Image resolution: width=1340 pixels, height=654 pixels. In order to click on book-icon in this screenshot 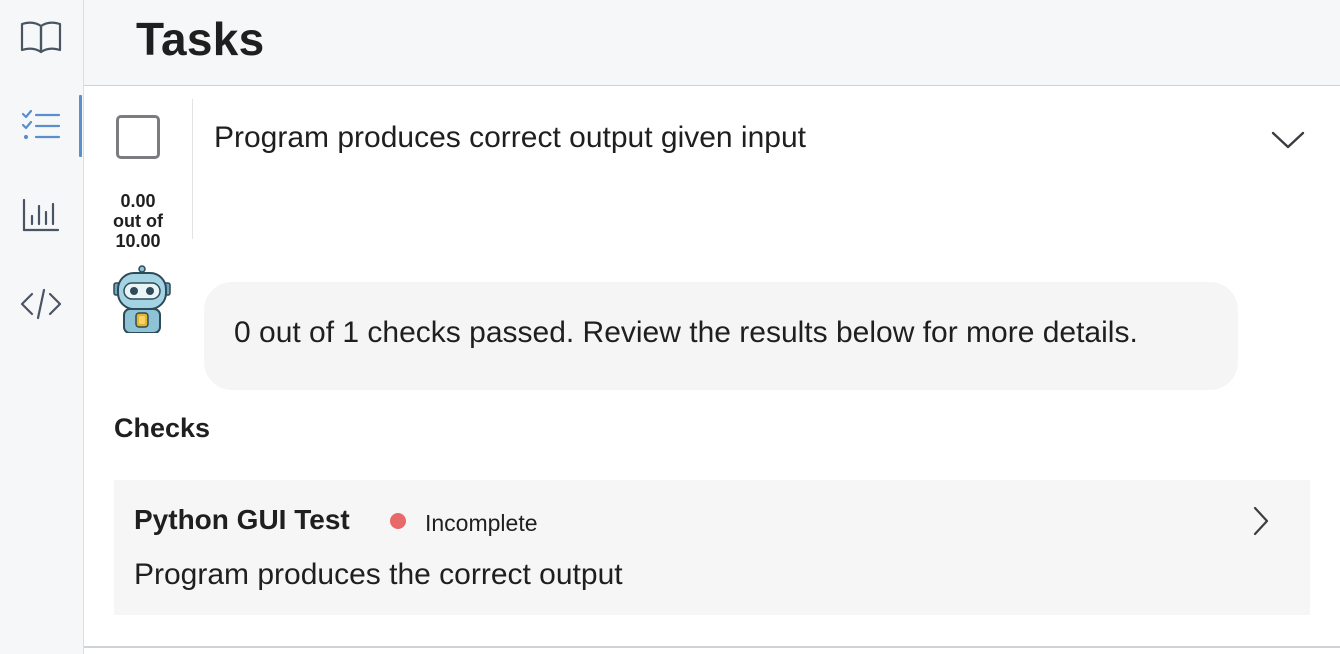, I will do `click(41, 37)`.